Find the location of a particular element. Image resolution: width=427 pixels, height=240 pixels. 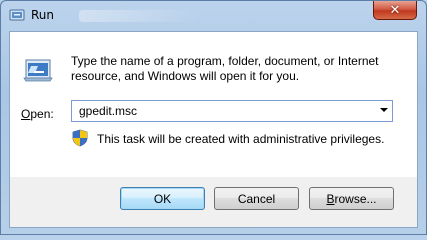

title-bar: Run ✕ is located at coordinates (213, 16).